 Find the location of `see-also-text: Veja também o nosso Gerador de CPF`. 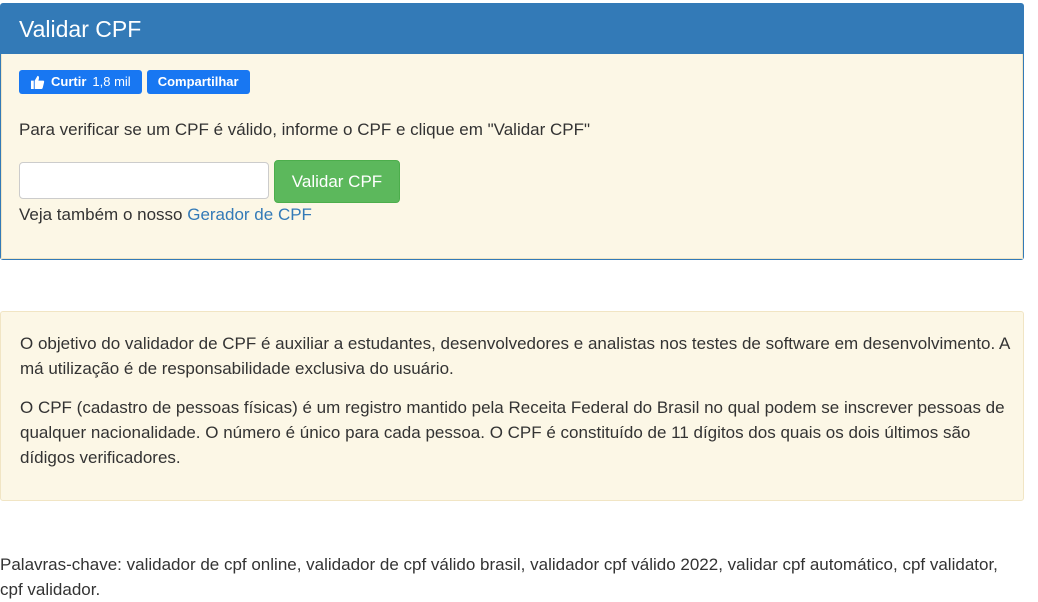

see-also-text: Veja também o nosso Gerador de CPF is located at coordinates (165, 215).